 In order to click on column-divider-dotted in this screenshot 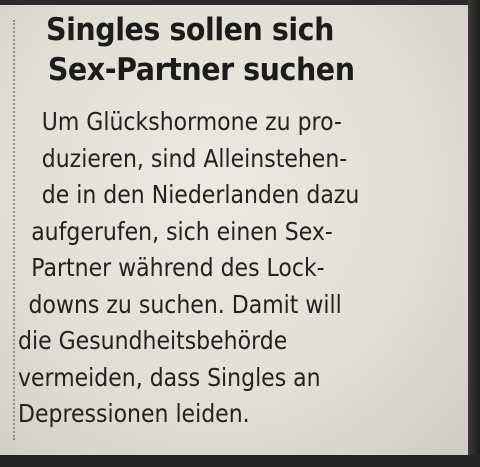, I will do `click(14, 230)`.